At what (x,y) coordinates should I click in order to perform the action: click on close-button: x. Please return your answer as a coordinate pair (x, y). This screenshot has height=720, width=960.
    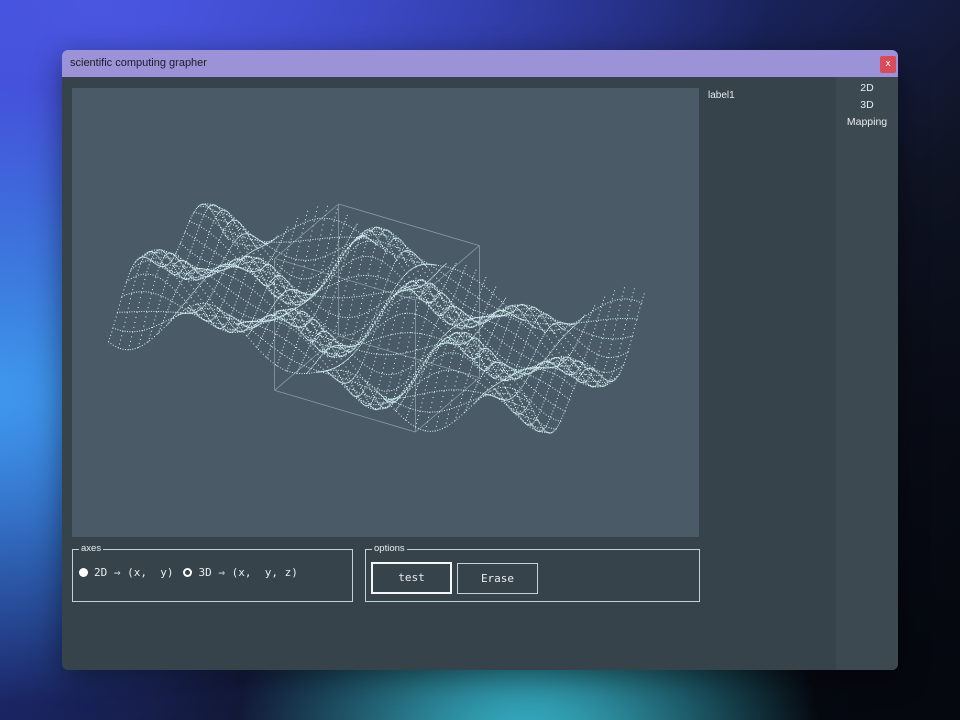
    Looking at the image, I should click on (888, 64).